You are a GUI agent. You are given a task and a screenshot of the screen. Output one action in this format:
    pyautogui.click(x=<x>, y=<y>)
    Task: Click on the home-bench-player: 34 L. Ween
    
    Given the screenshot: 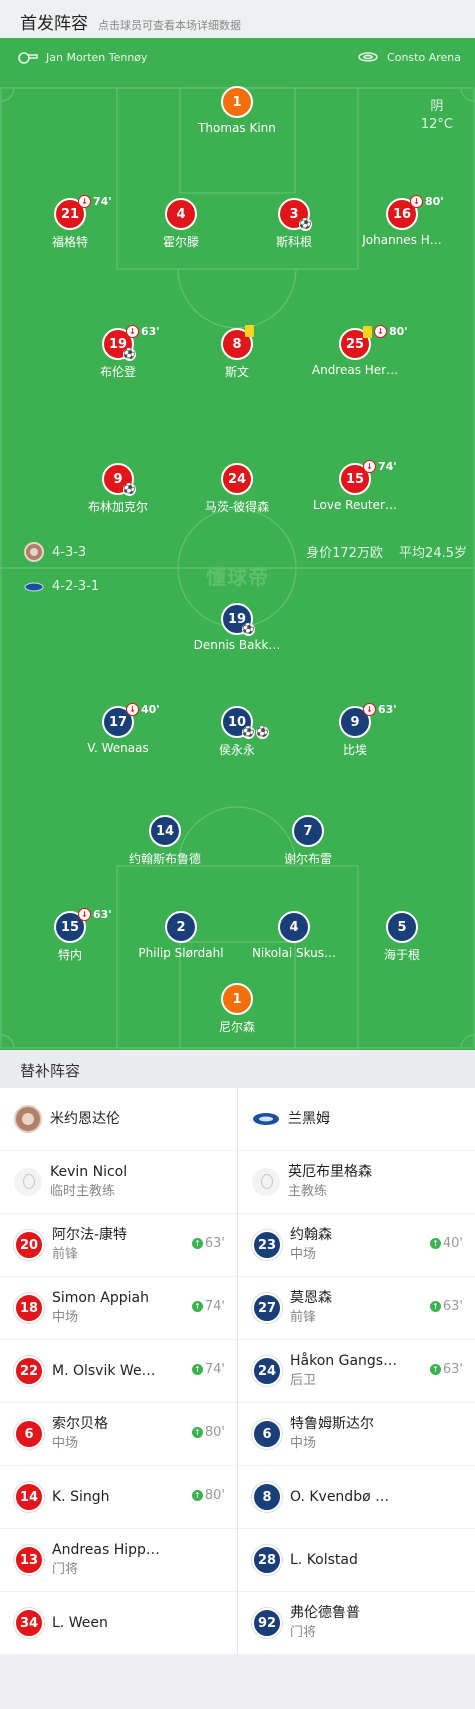 What is the action you would take?
    pyautogui.click(x=119, y=1623)
    